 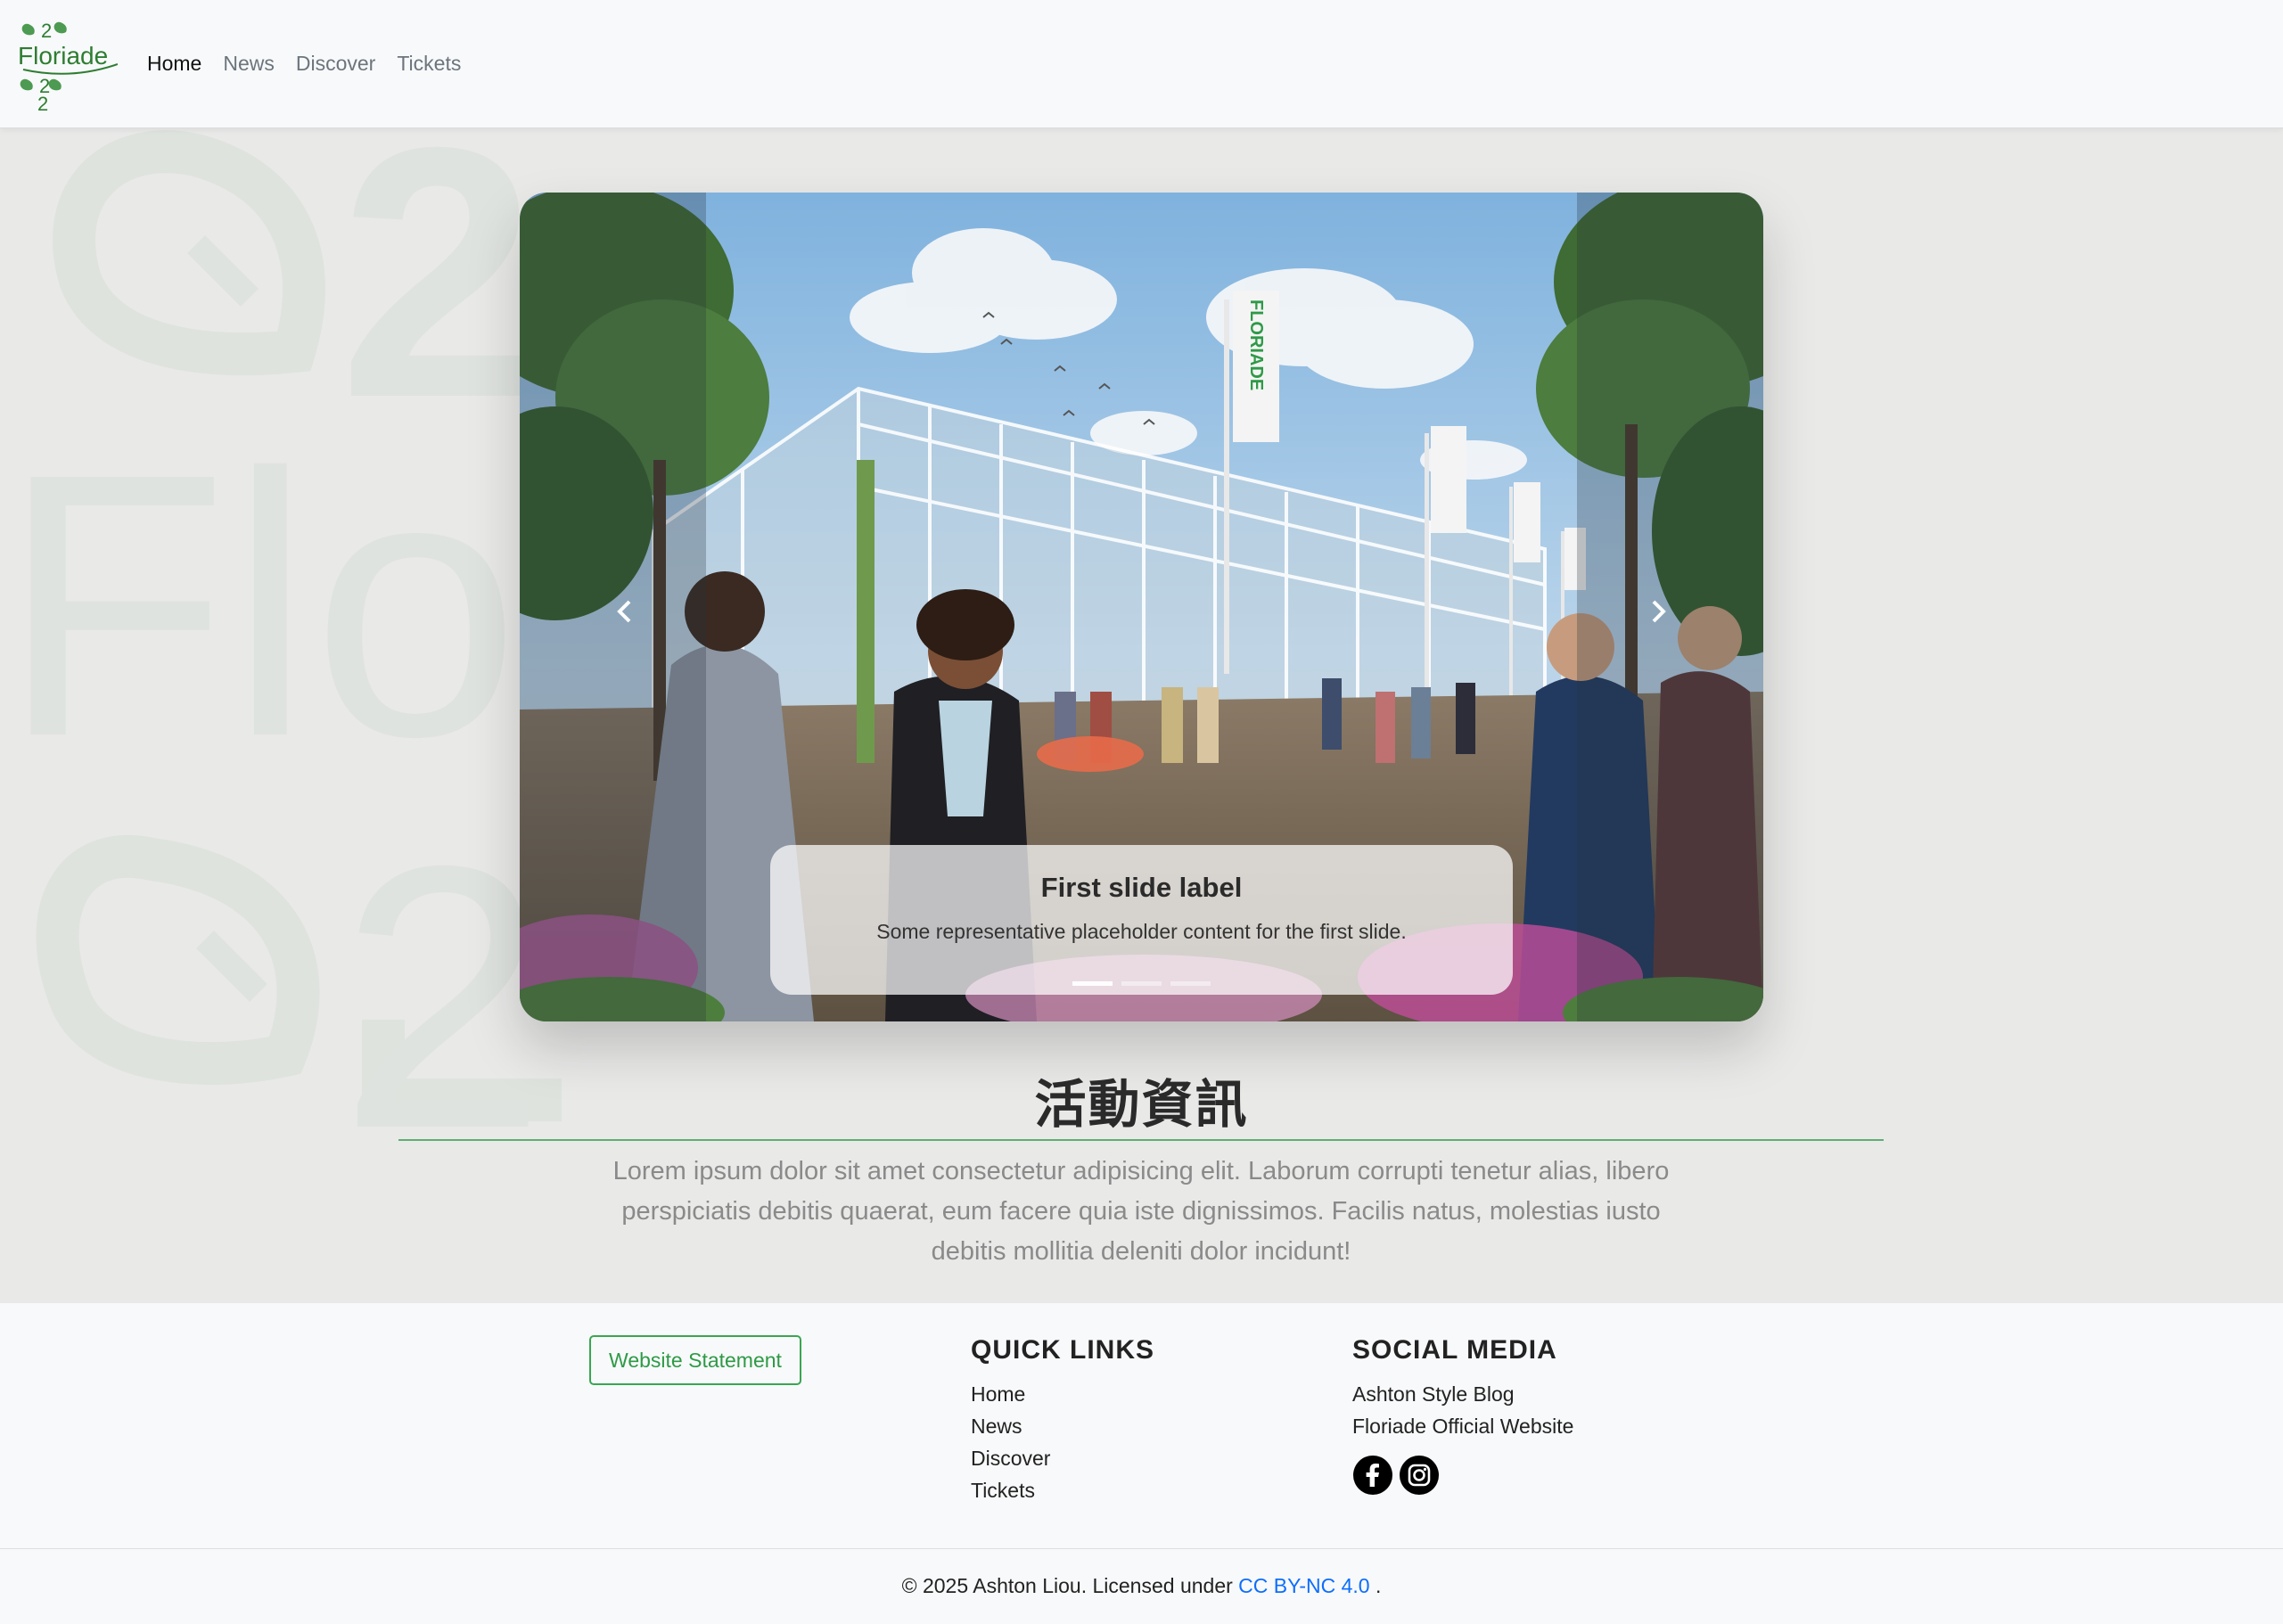 What do you see at coordinates (1141, 1104) in the screenshot?
I see `section-title: 活動資訊` at bounding box center [1141, 1104].